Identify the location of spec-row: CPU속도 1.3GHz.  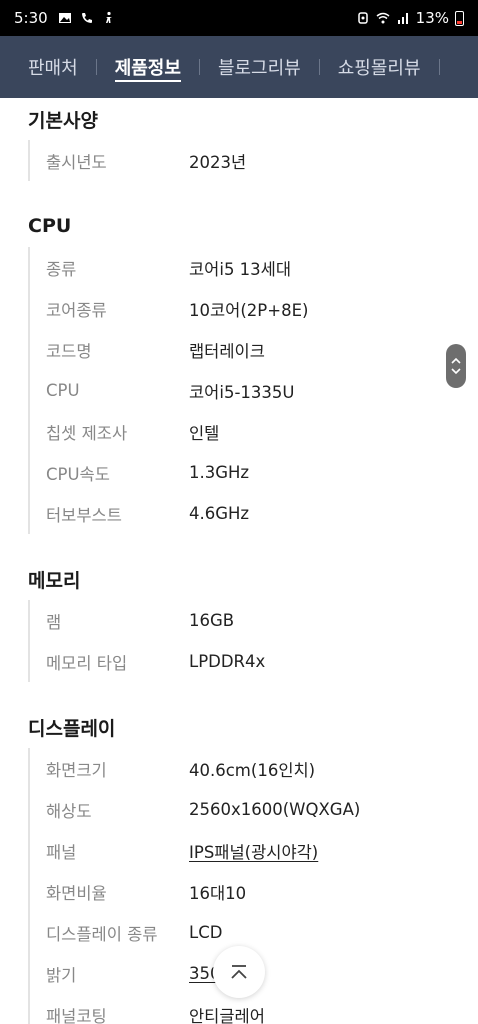
(262, 472).